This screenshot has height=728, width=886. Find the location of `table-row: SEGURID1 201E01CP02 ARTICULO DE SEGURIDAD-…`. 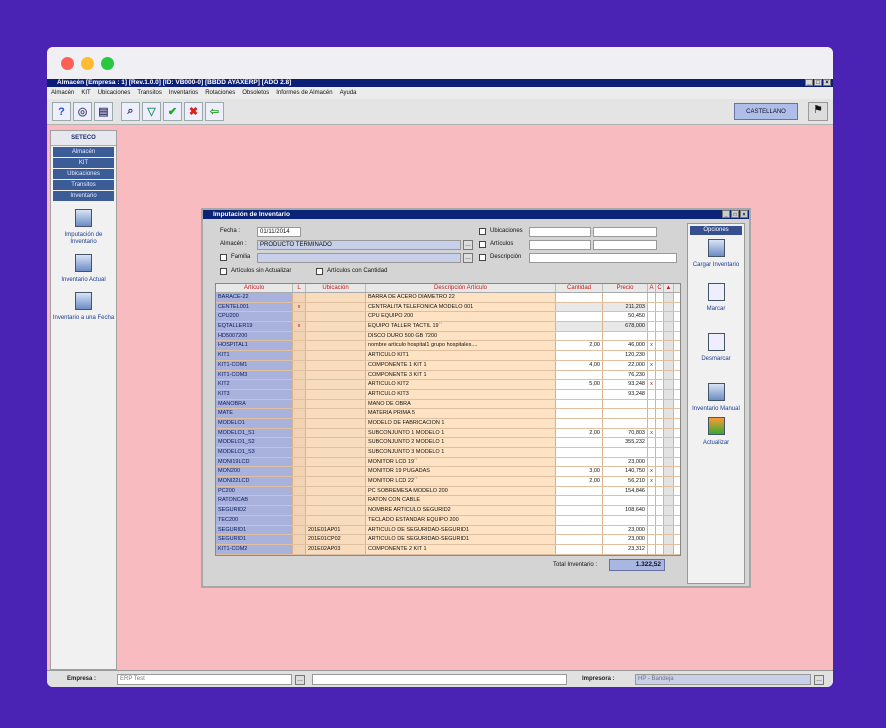

table-row: SEGURID1 201E01CP02 ARTICULO DE SEGURIDAD-… is located at coordinates (448, 540).